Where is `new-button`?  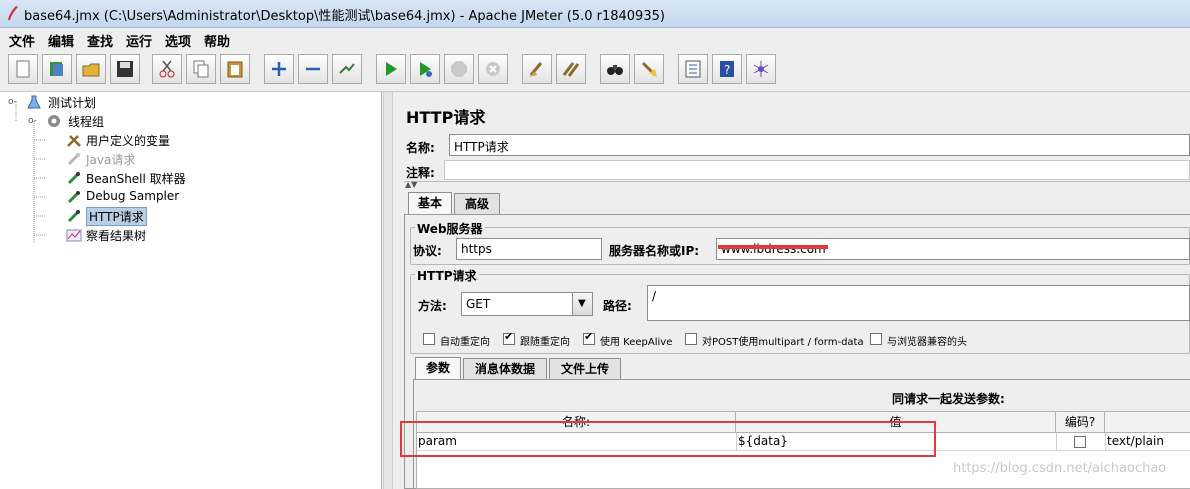
new-button is located at coordinates (23, 69).